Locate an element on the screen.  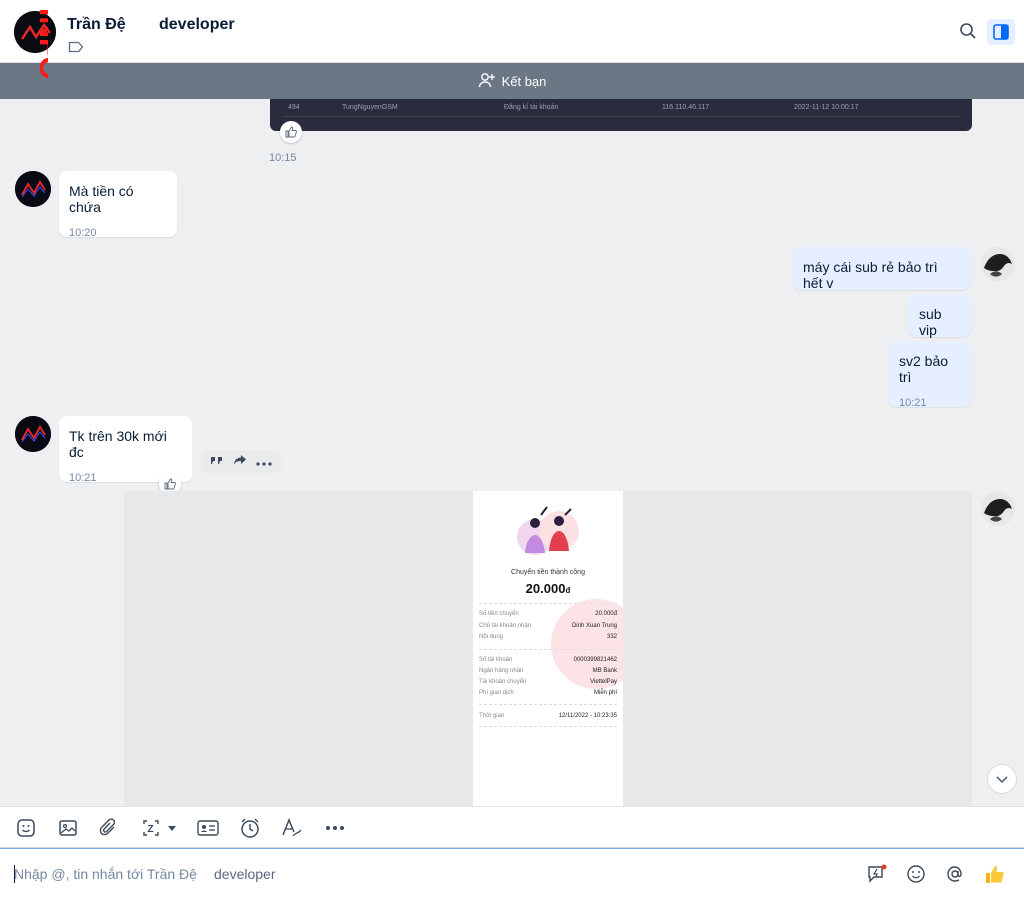
receipt-row: Chủ tài khoản nhận Dinh Xuan Trung is located at coordinates (548, 626).